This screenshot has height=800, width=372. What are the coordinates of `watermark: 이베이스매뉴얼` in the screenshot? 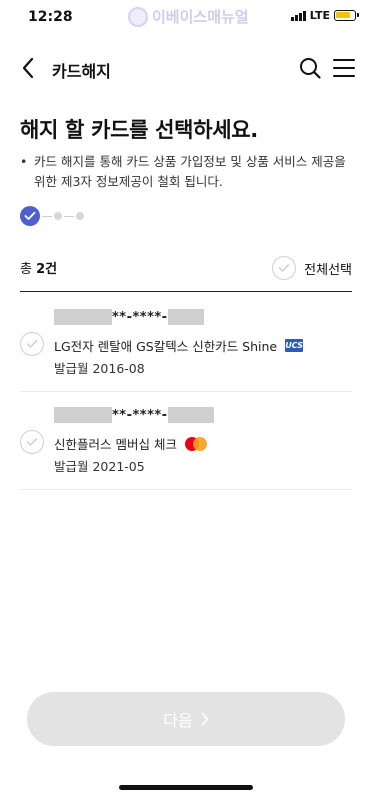 It's located at (188, 16).